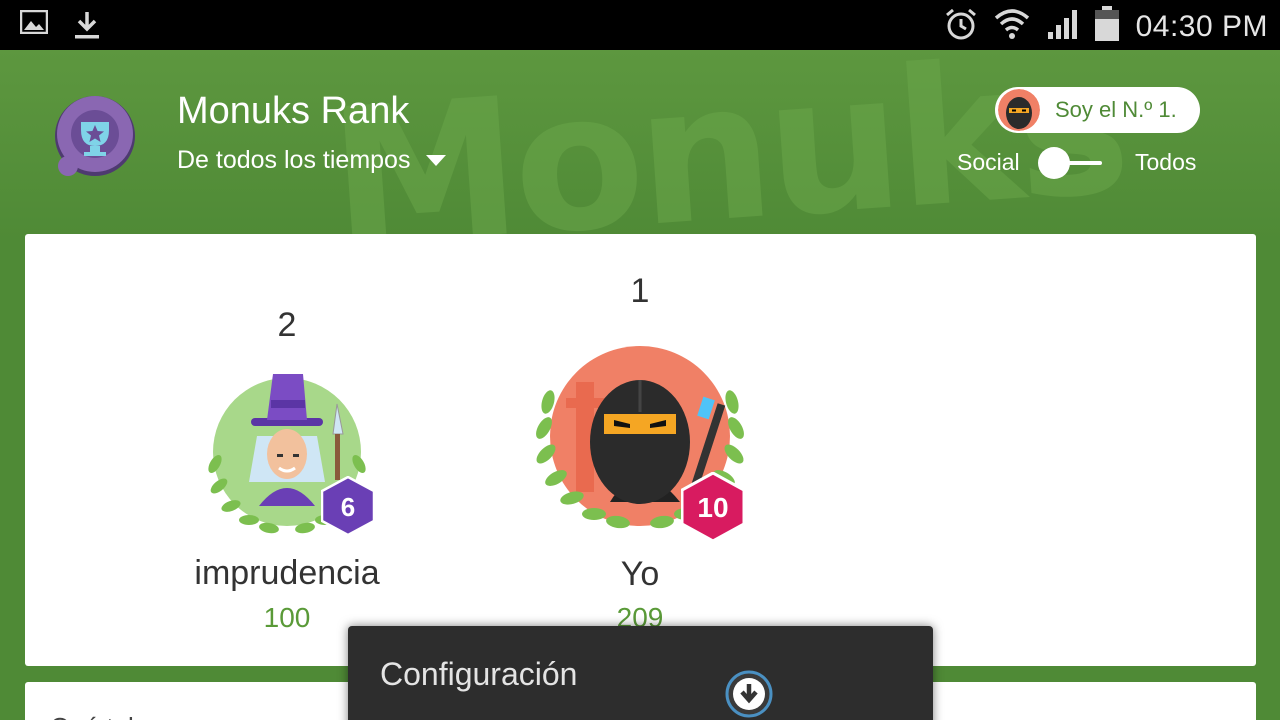 The height and width of the screenshot is (720, 1280). What do you see at coordinates (479, 674) in the screenshot?
I see `popup-title: Configuración` at bounding box center [479, 674].